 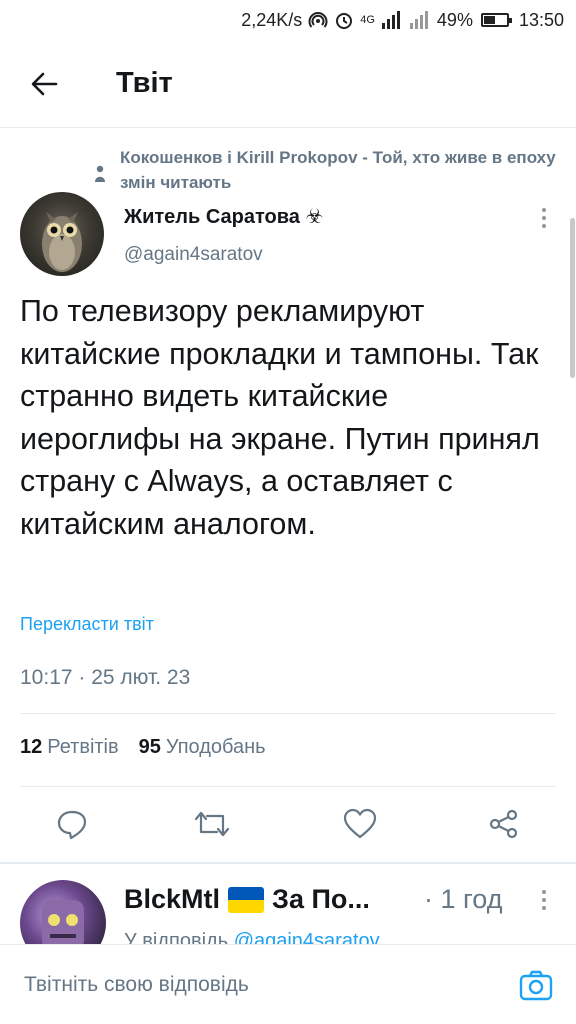 I want to click on ukraine-flag-icon, so click(x=246, y=899).